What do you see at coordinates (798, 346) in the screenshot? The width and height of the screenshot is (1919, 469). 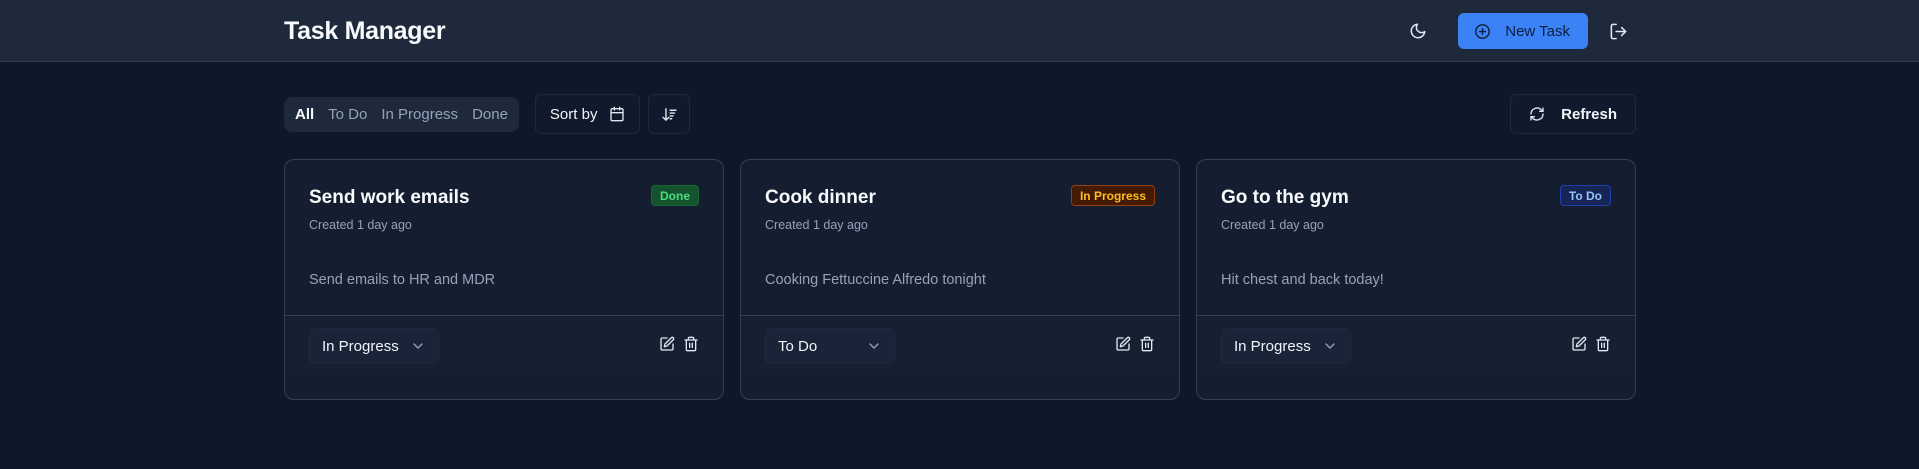 I see `status-select-value: To Do` at bounding box center [798, 346].